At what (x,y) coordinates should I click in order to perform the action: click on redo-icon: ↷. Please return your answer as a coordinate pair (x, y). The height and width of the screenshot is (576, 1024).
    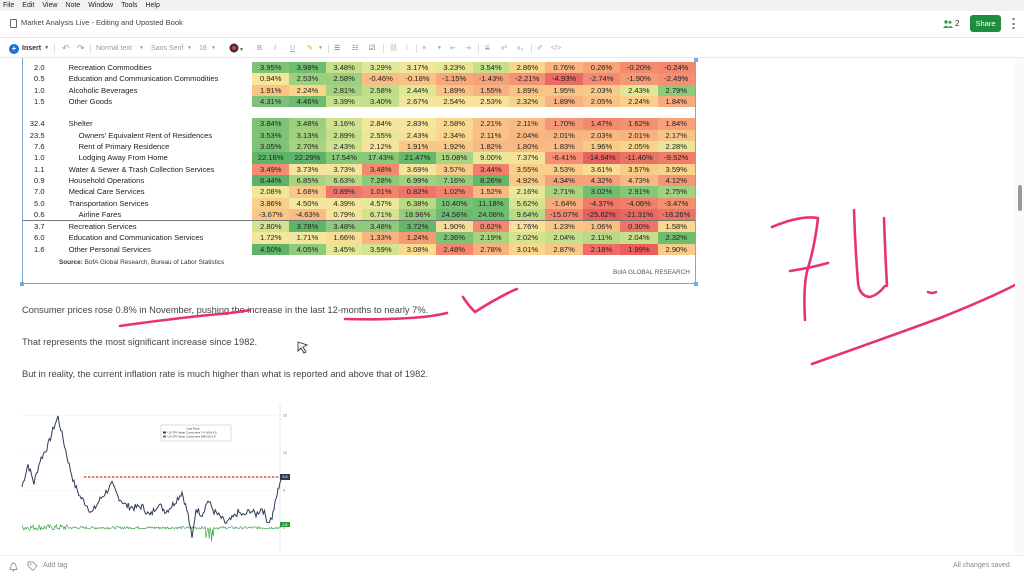
    Looking at the image, I should click on (81, 48).